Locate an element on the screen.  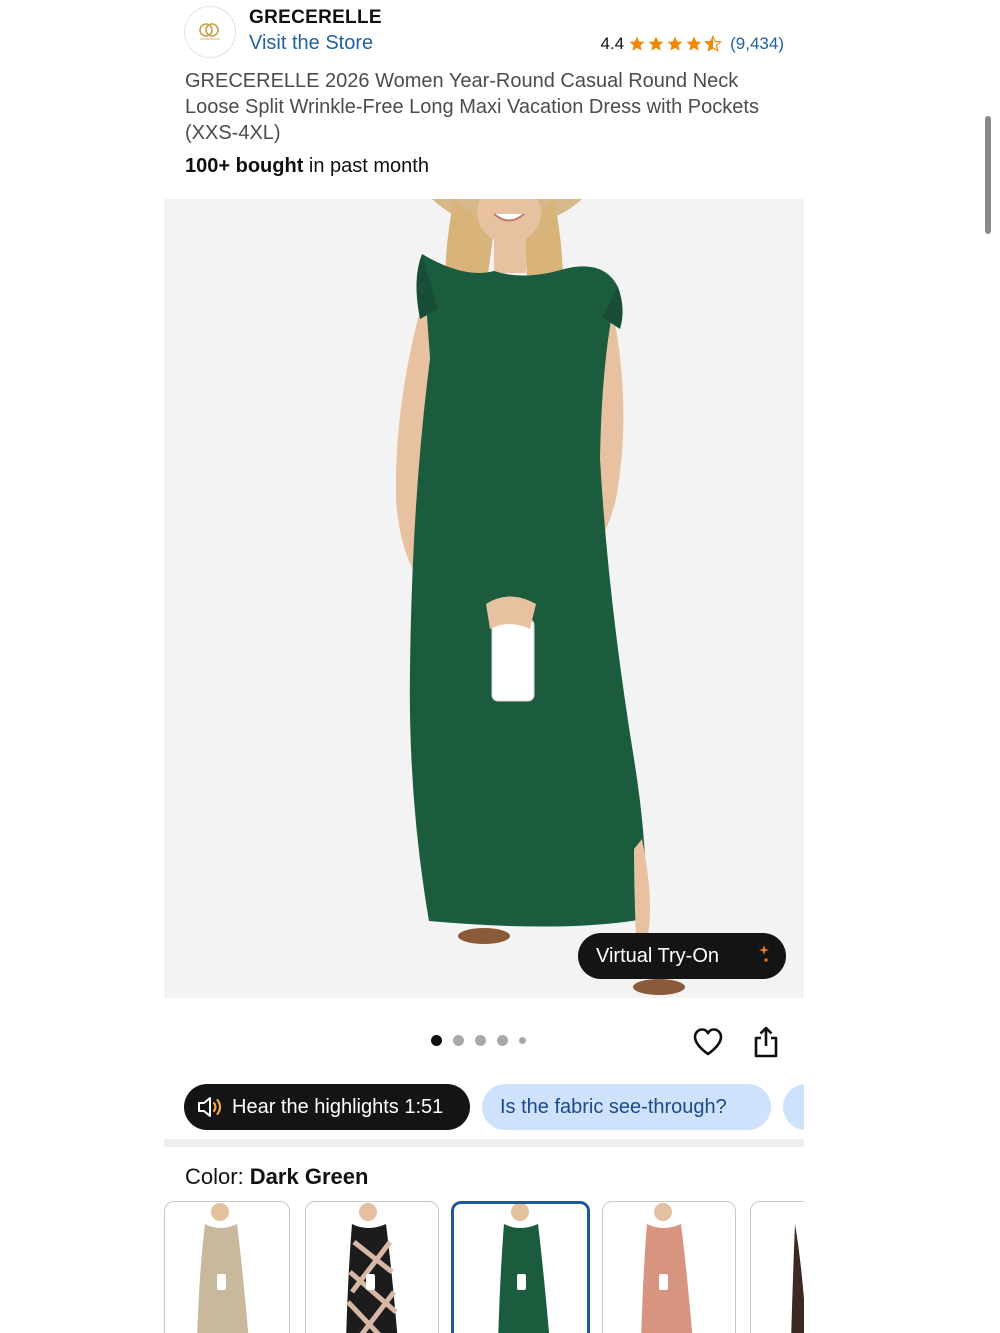
brand-name: GRECERELLE is located at coordinates (315, 17).